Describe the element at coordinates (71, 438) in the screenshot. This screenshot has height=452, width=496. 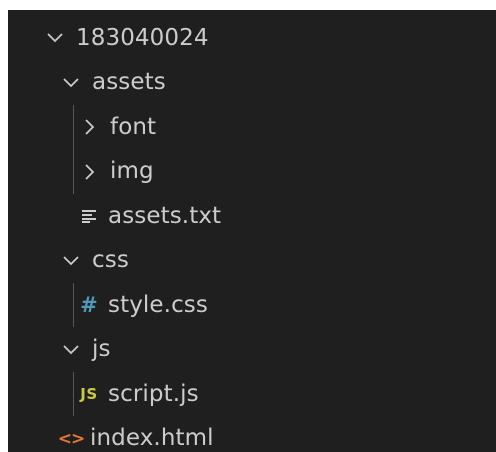
I see `html-file-icon: <>` at that location.